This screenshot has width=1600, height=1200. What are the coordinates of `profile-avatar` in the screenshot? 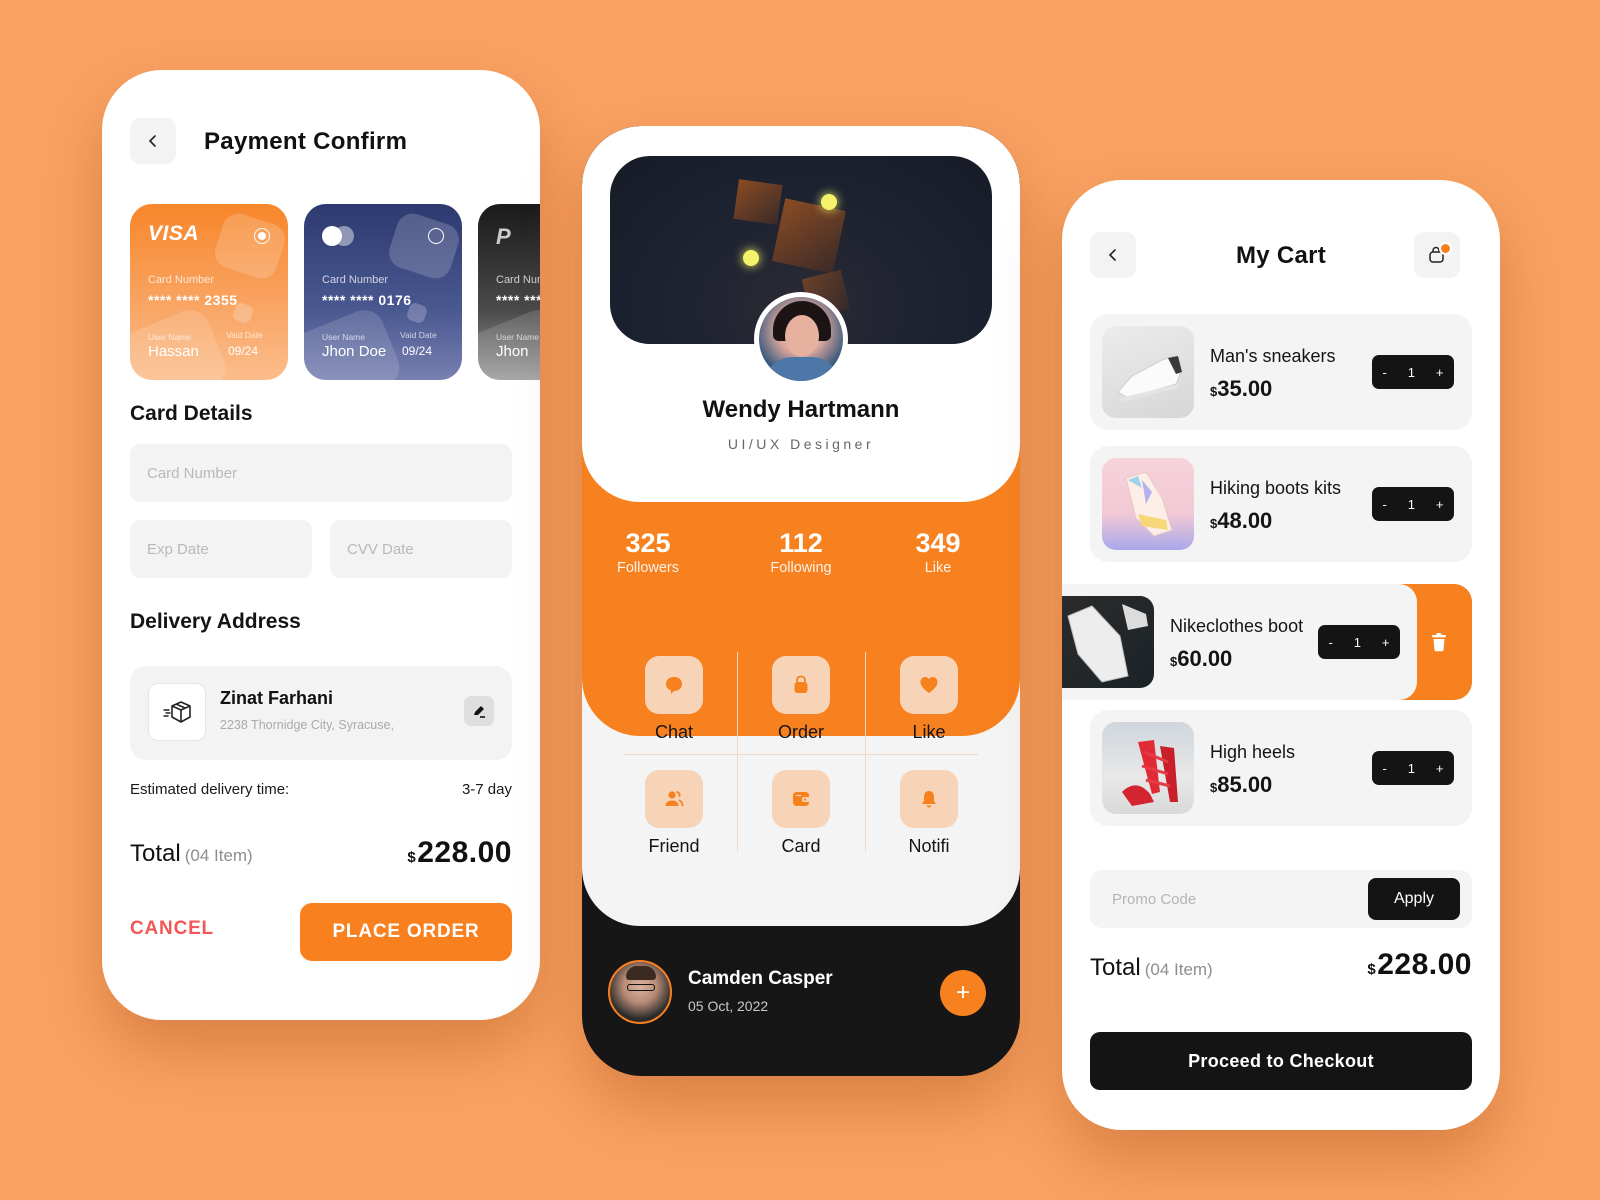 It's located at (801, 339).